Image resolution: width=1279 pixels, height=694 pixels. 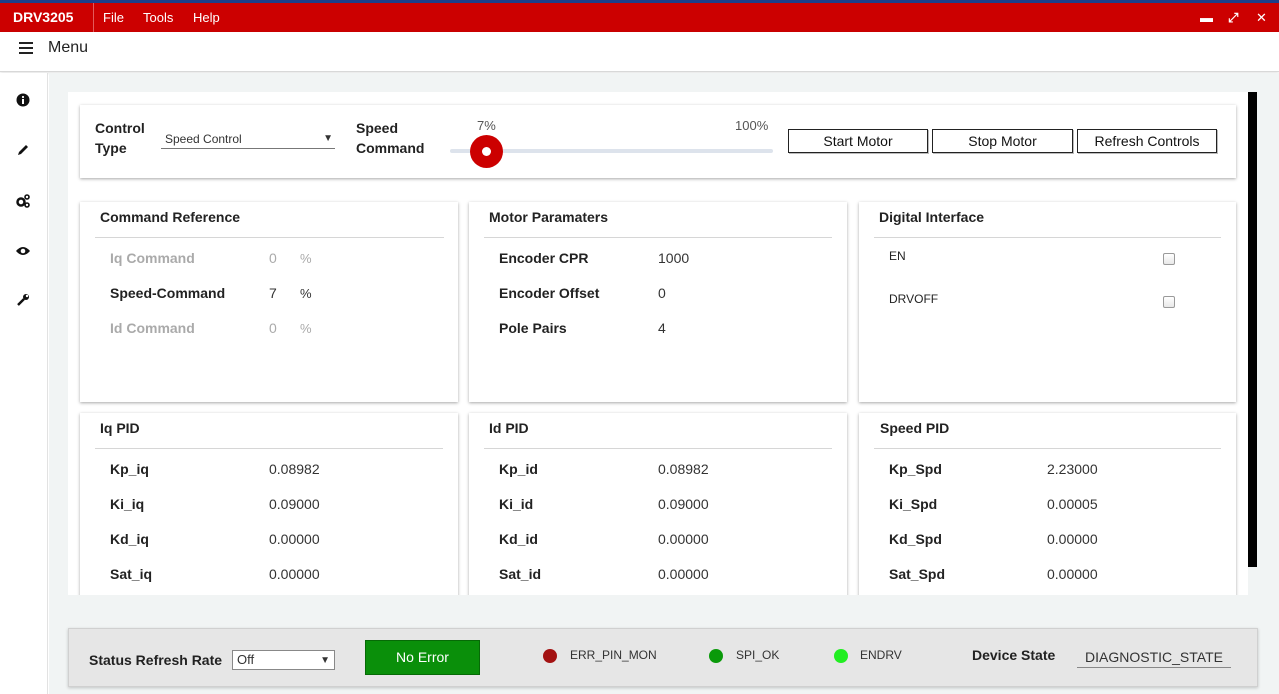 I want to click on speed-command-unit: %, so click(x=306, y=293).